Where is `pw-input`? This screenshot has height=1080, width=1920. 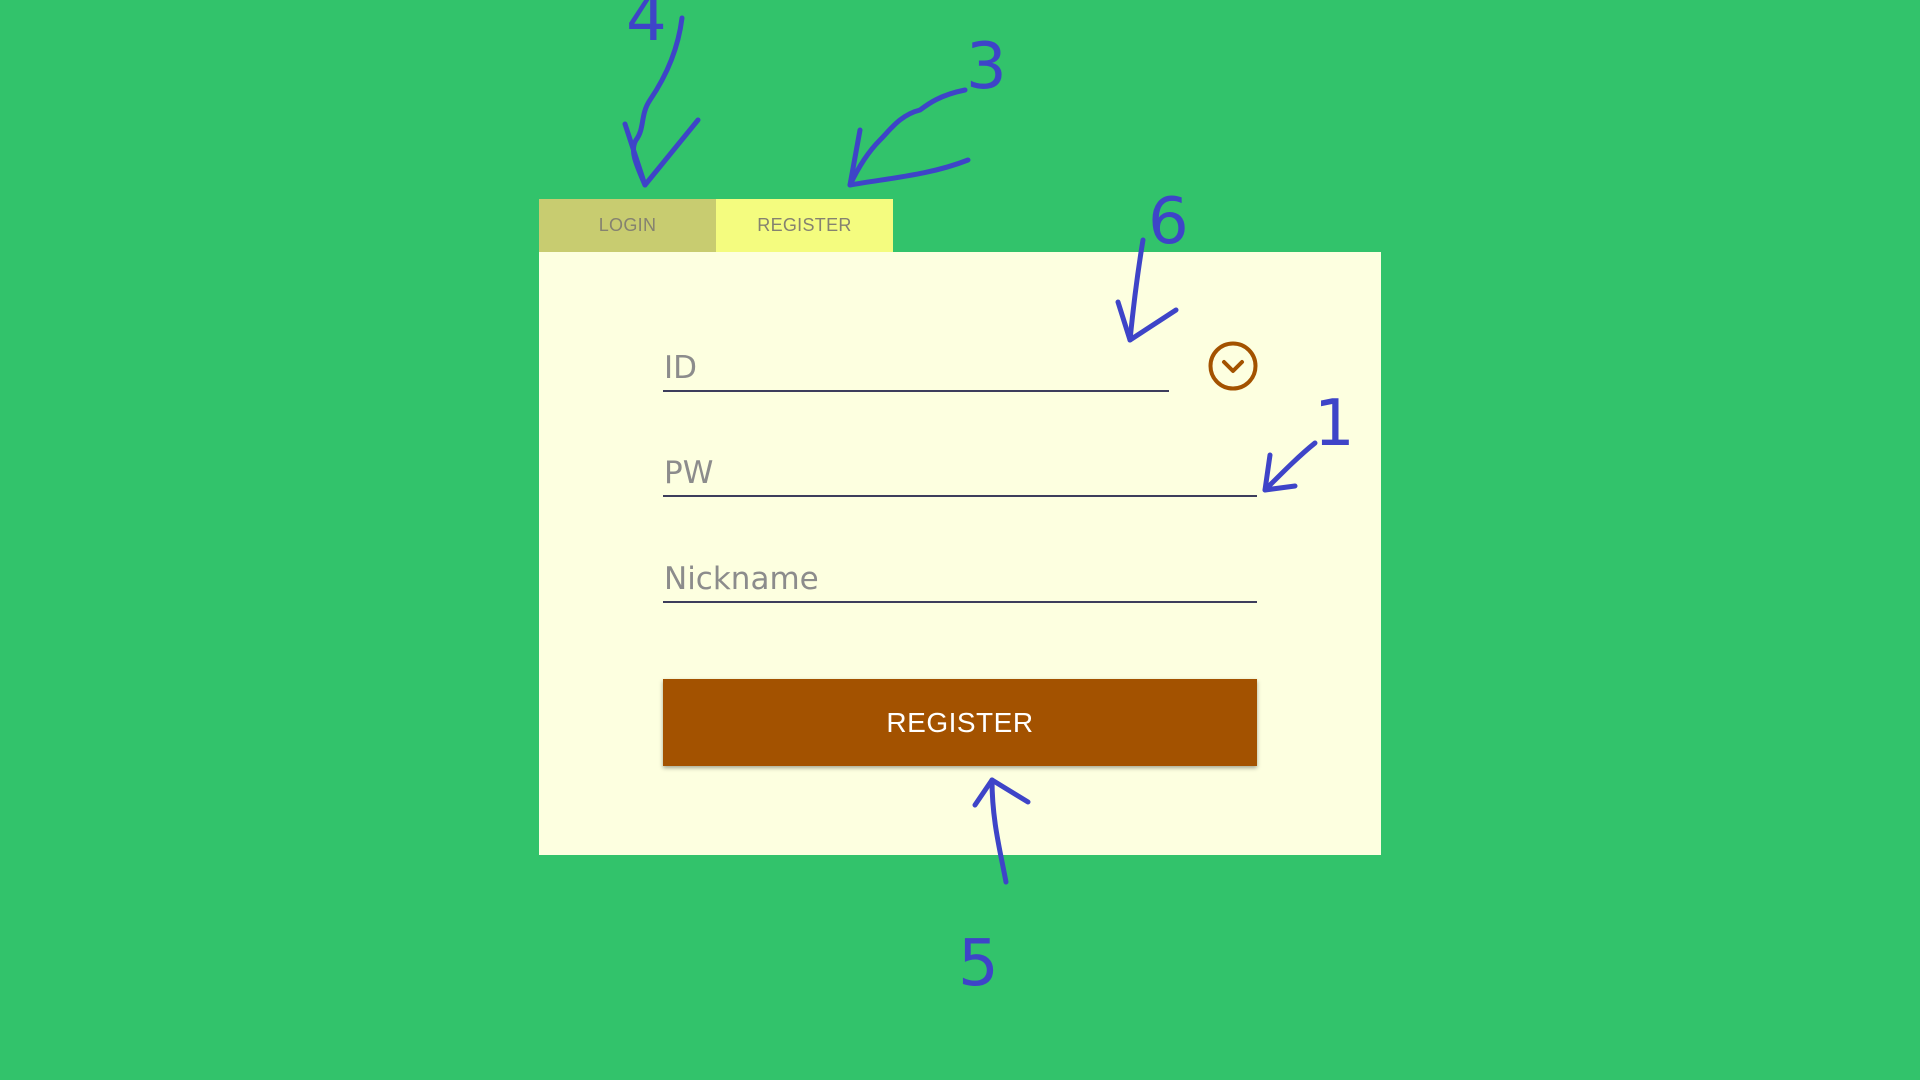
pw-input is located at coordinates (960, 475).